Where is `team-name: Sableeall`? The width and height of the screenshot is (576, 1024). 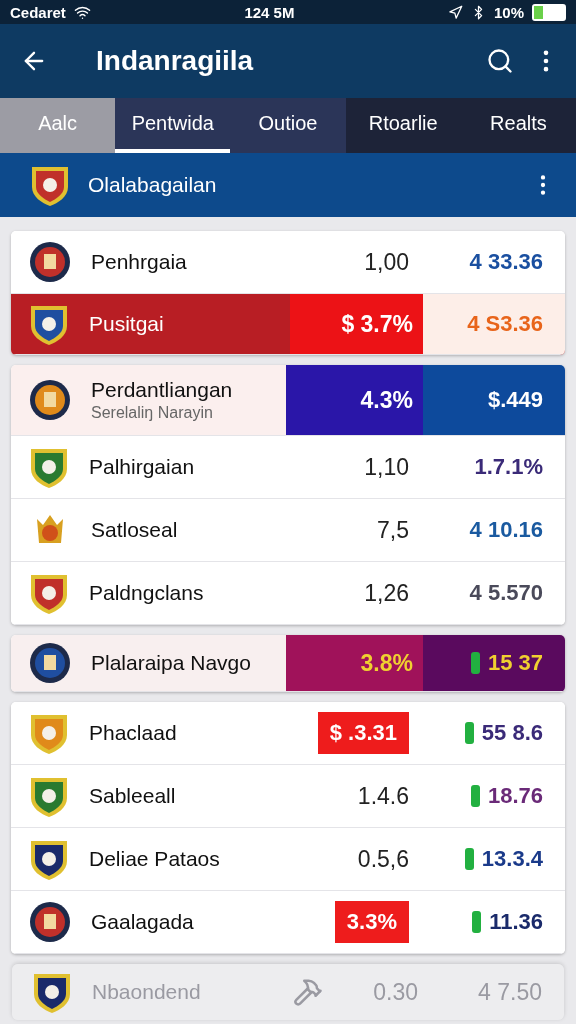
team-name: Sableeall is located at coordinates (132, 796).